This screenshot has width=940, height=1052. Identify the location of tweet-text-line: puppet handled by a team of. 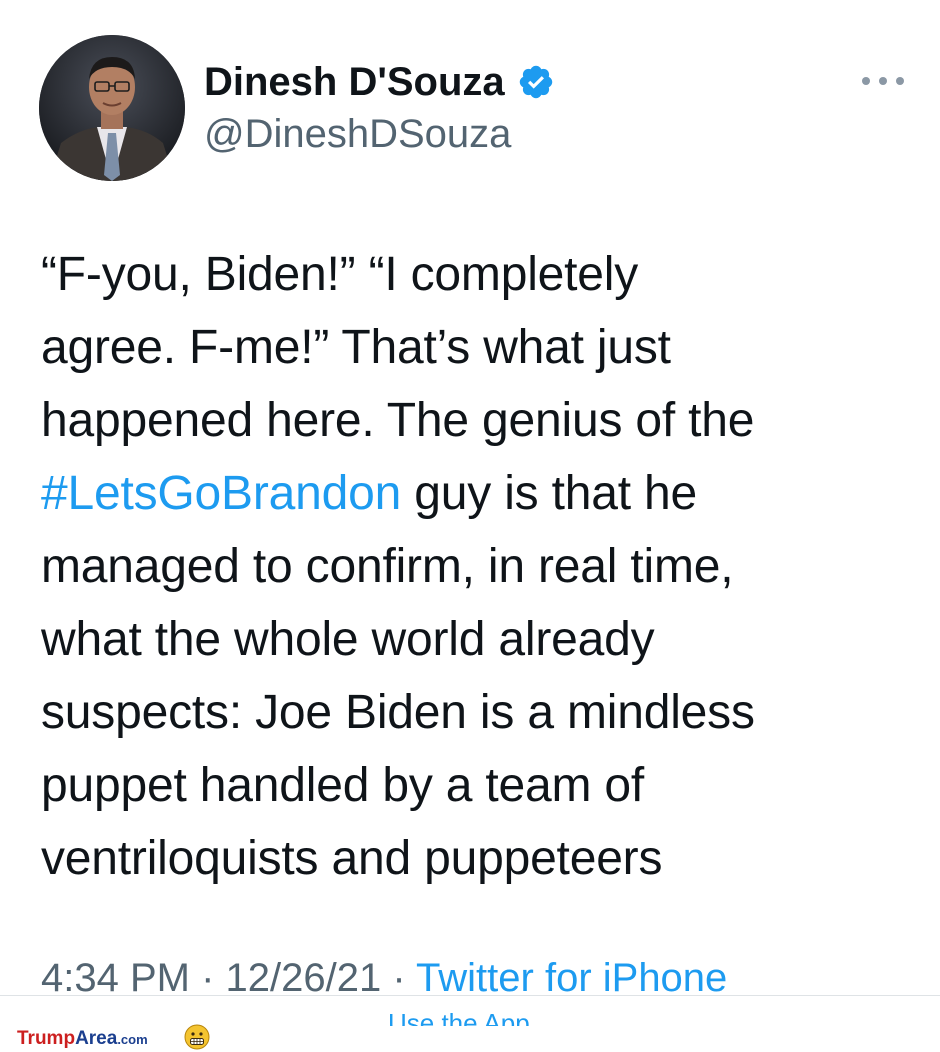
(343, 785).